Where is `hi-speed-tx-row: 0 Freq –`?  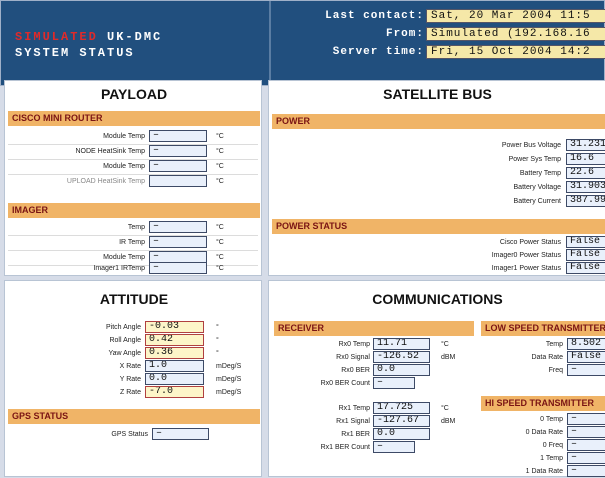
hi-speed-tx-row: 0 Freq – is located at coordinates (543, 445).